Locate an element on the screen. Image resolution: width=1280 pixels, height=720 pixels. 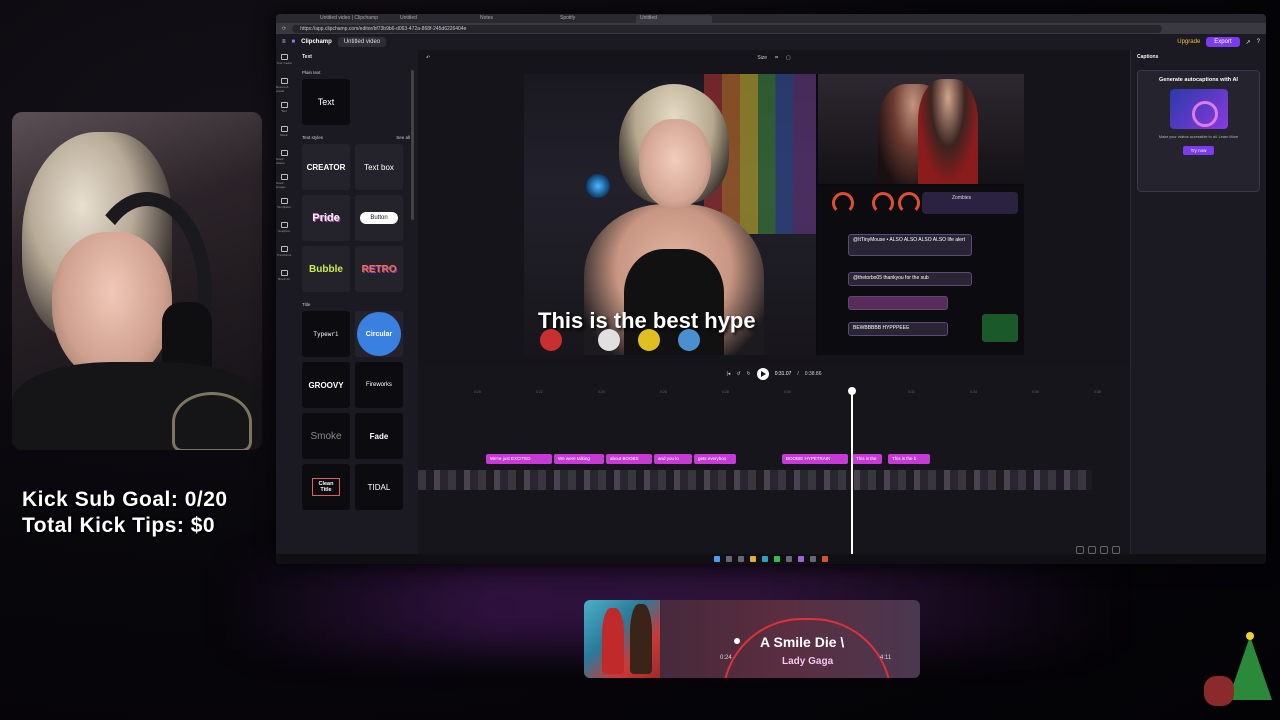
upgrade-button: Upgrade is located at coordinates (1188, 42).